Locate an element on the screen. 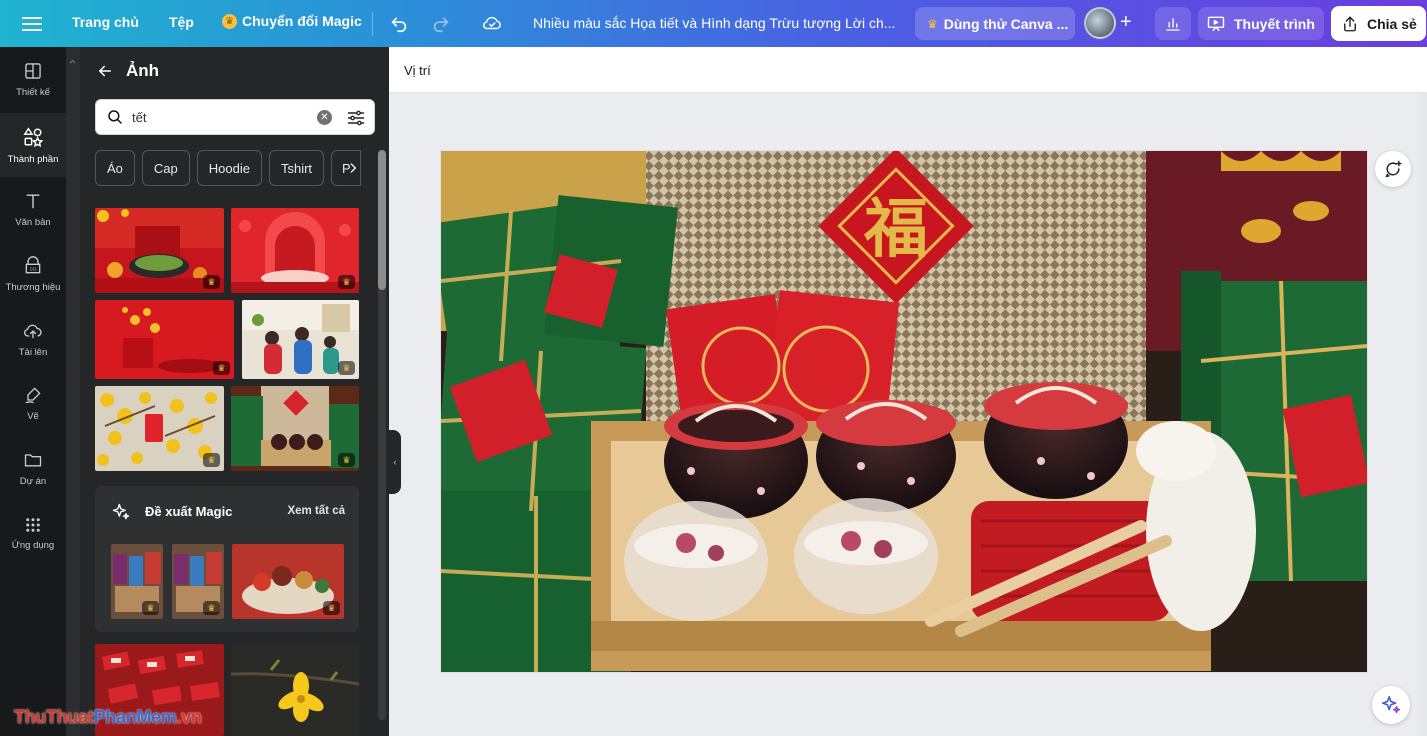 The width and height of the screenshot is (1427, 736). home-link: Trang chủ is located at coordinates (105, 22).